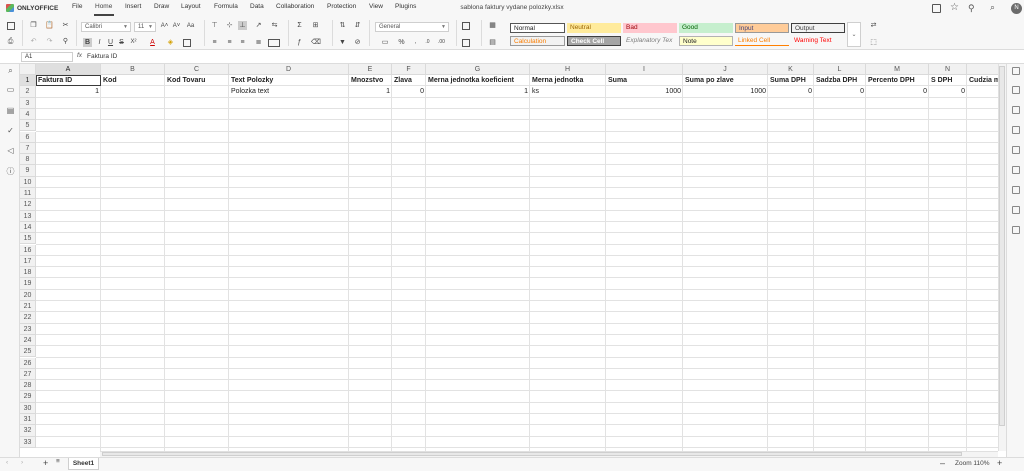  What do you see at coordinates (409, 80) in the screenshot?
I see `header-cell: Zlava` at bounding box center [409, 80].